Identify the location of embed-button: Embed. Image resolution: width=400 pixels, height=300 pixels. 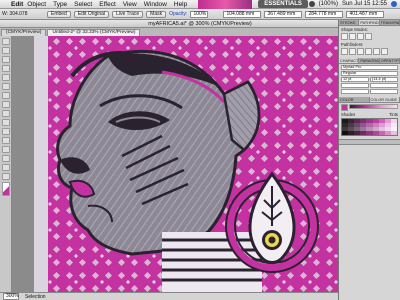
(59, 14).